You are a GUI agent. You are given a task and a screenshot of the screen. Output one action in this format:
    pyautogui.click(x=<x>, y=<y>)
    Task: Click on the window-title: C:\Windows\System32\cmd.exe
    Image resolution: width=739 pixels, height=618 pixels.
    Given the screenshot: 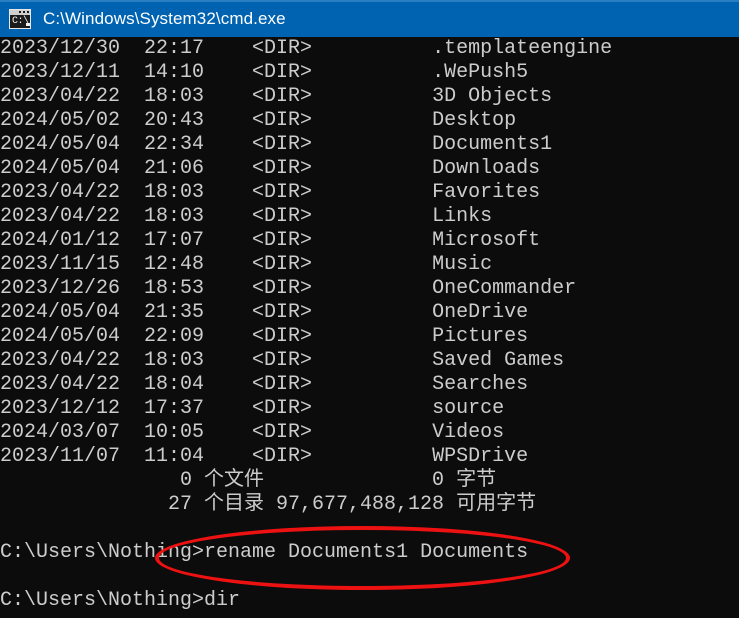 What is the action you would take?
    pyautogui.click(x=164, y=18)
    